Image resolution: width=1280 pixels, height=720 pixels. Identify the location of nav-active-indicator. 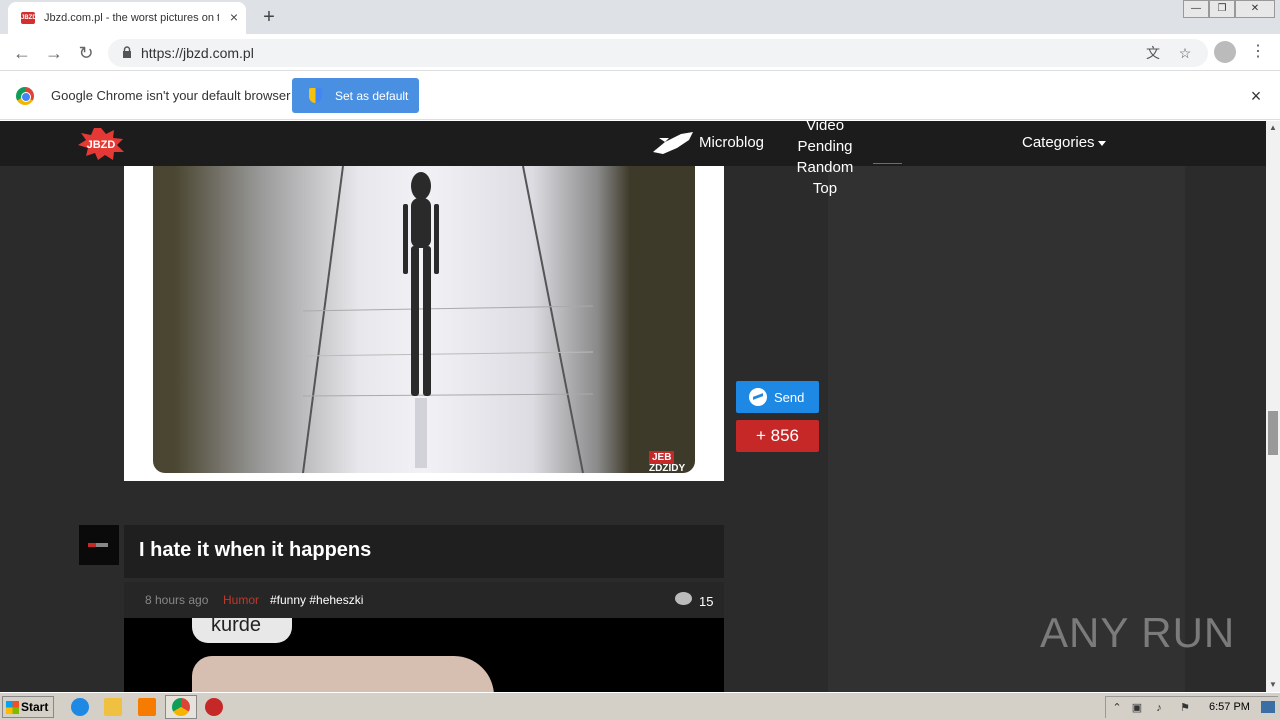
(887, 163).